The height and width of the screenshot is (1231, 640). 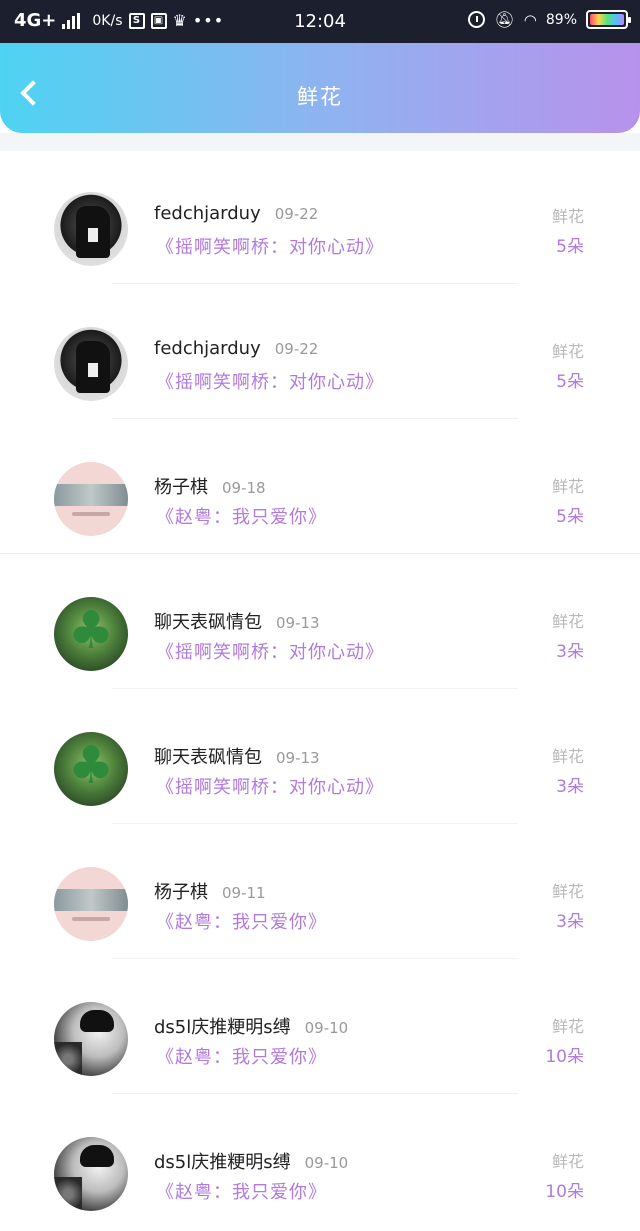 I want to click on wifi-icon: ◠, so click(x=530, y=19).